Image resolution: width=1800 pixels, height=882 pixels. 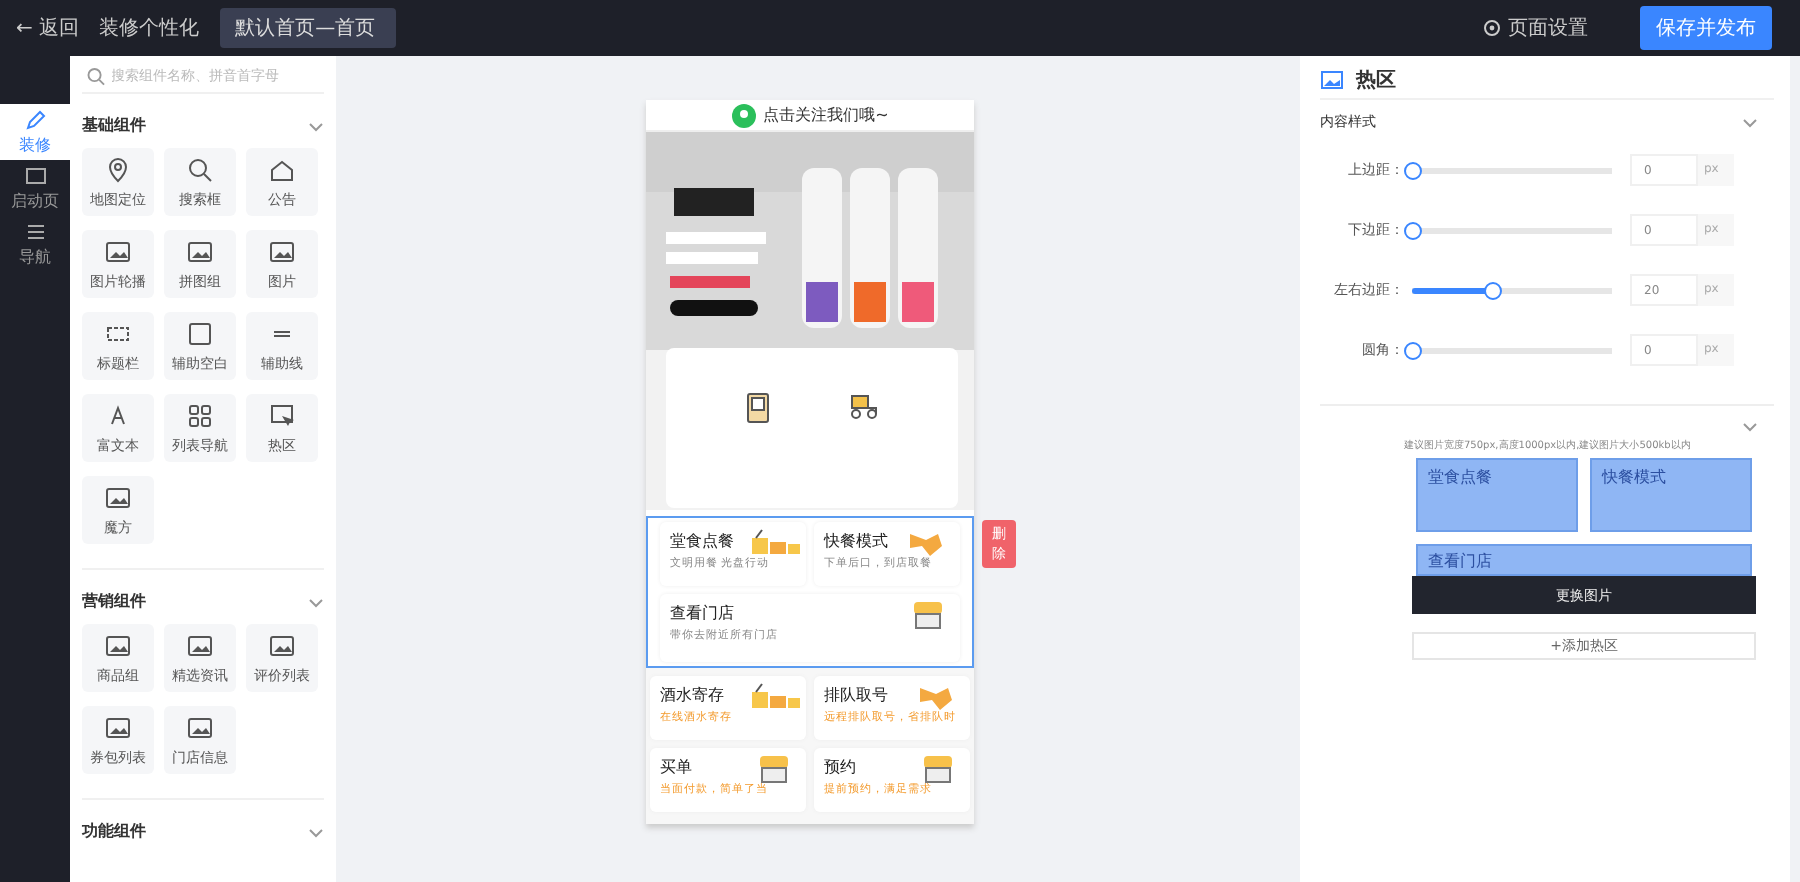 I want to click on page-settings-link: 页面设置, so click(x=1535, y=28).